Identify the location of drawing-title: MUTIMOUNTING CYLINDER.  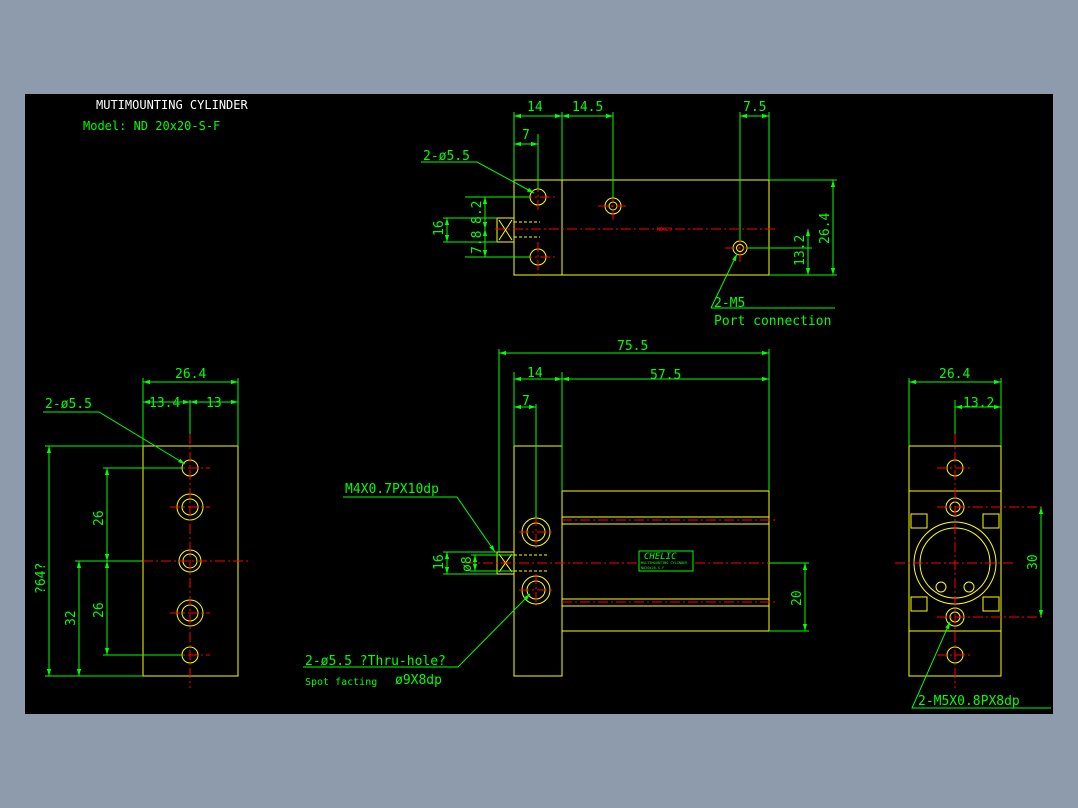
(172, 105).